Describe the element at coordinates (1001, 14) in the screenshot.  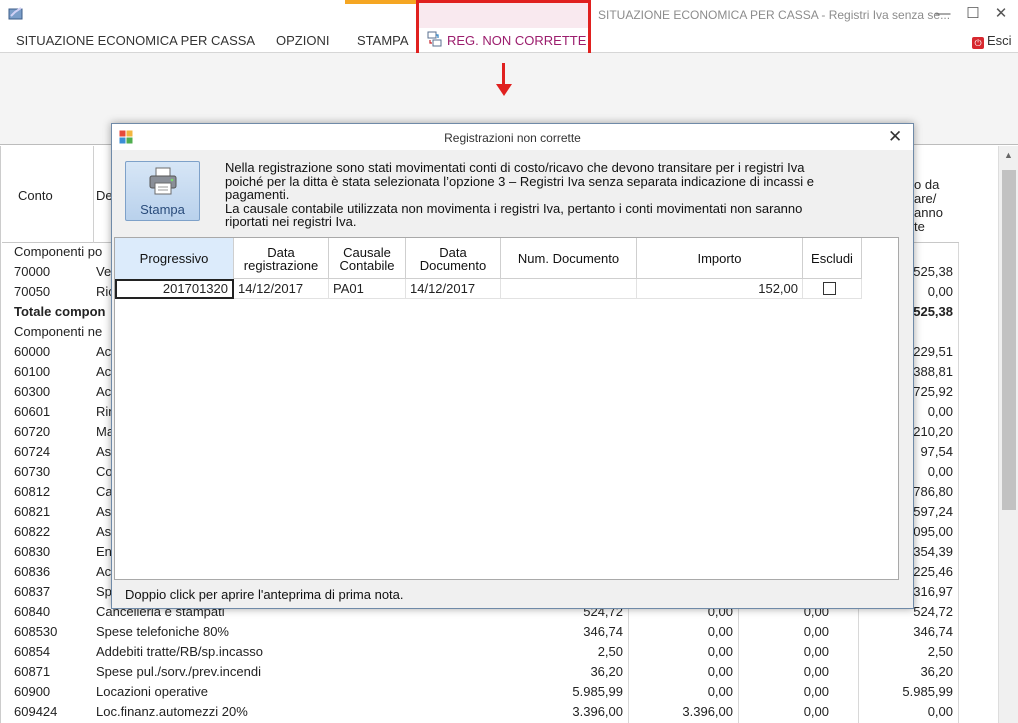
I see `close-window-button: ✕` at that location.